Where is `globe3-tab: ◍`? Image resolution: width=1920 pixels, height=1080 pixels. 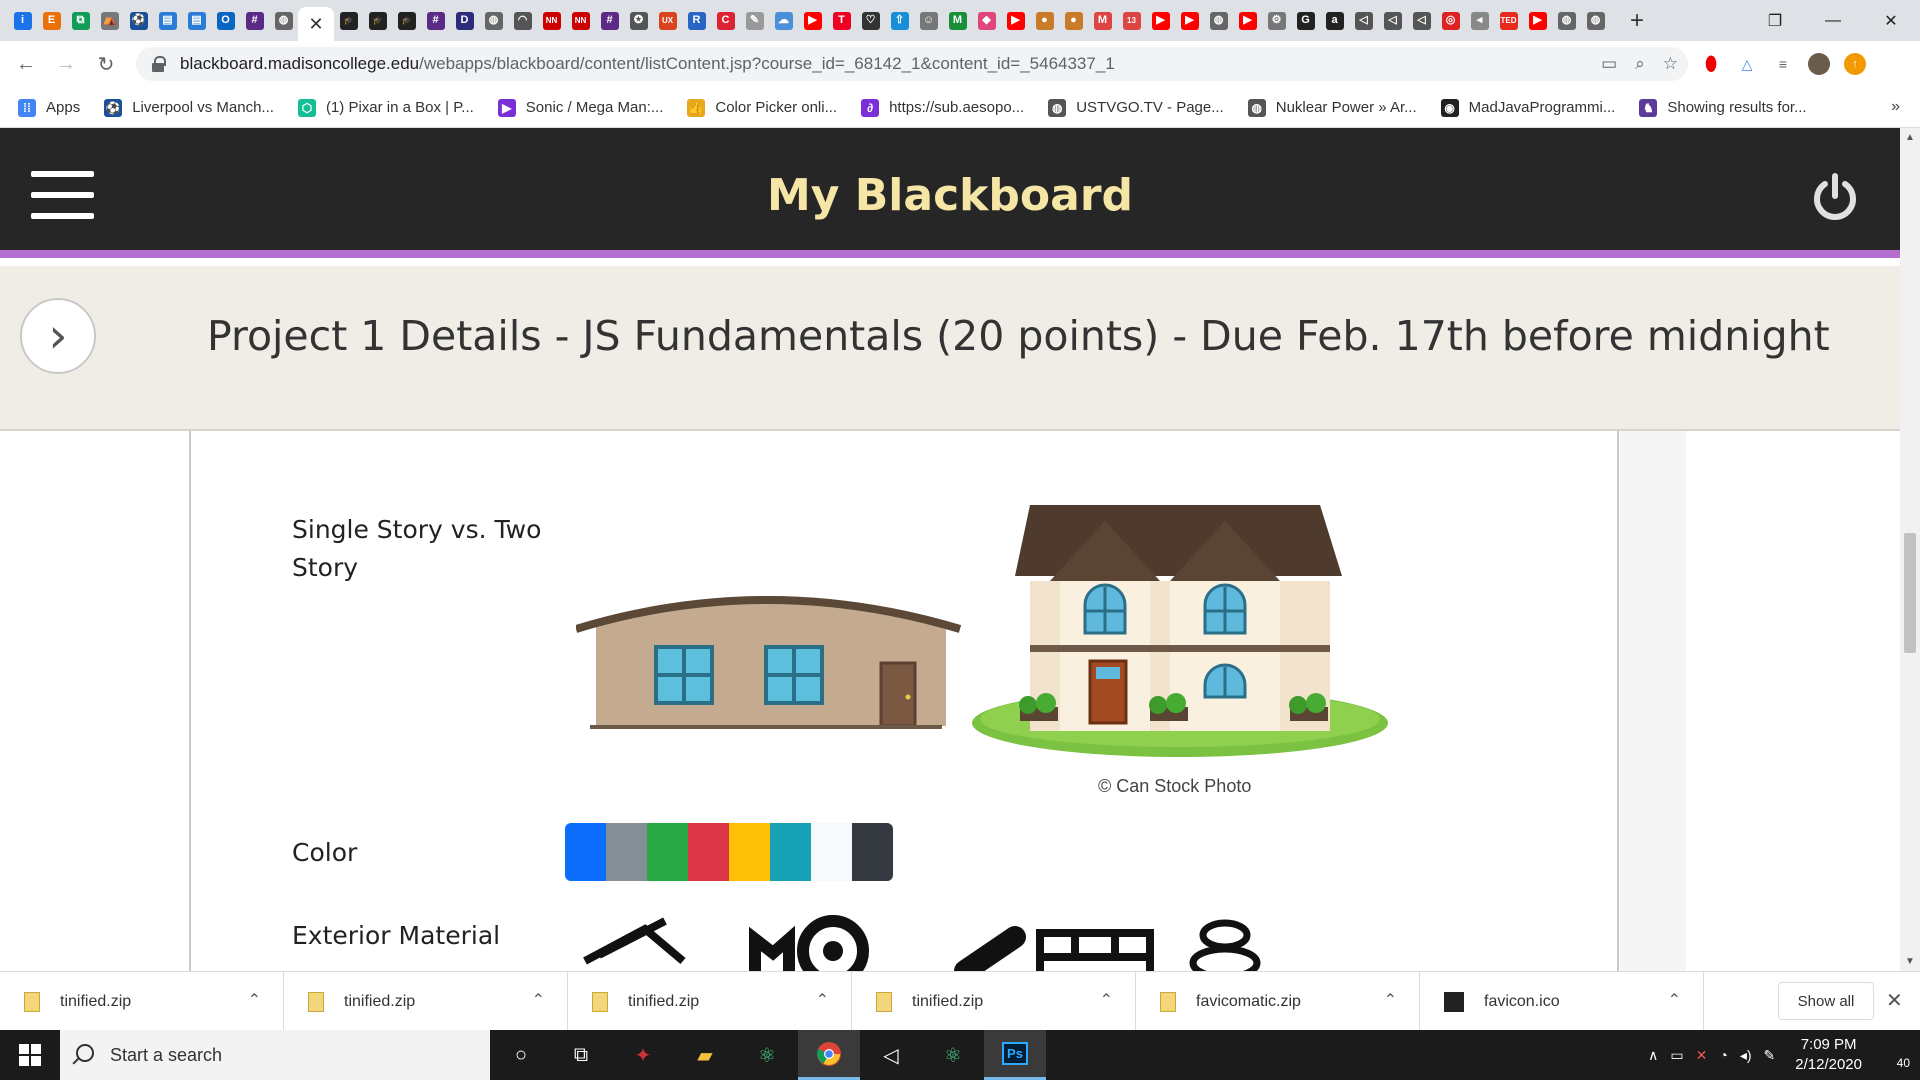 globe3-tab: ◍ is located at coordinates (1218, 21).